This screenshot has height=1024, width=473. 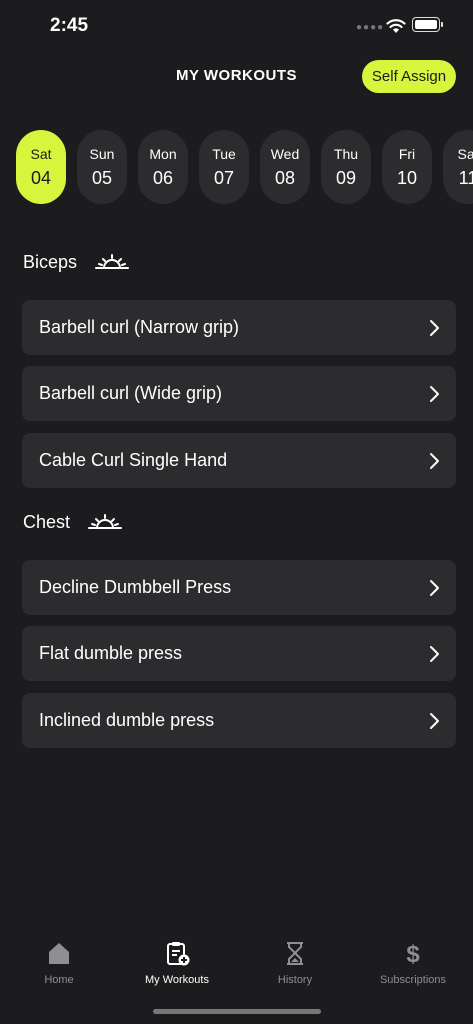 I want to click on day-pill: Thu 09, so click(x=346, y=167).